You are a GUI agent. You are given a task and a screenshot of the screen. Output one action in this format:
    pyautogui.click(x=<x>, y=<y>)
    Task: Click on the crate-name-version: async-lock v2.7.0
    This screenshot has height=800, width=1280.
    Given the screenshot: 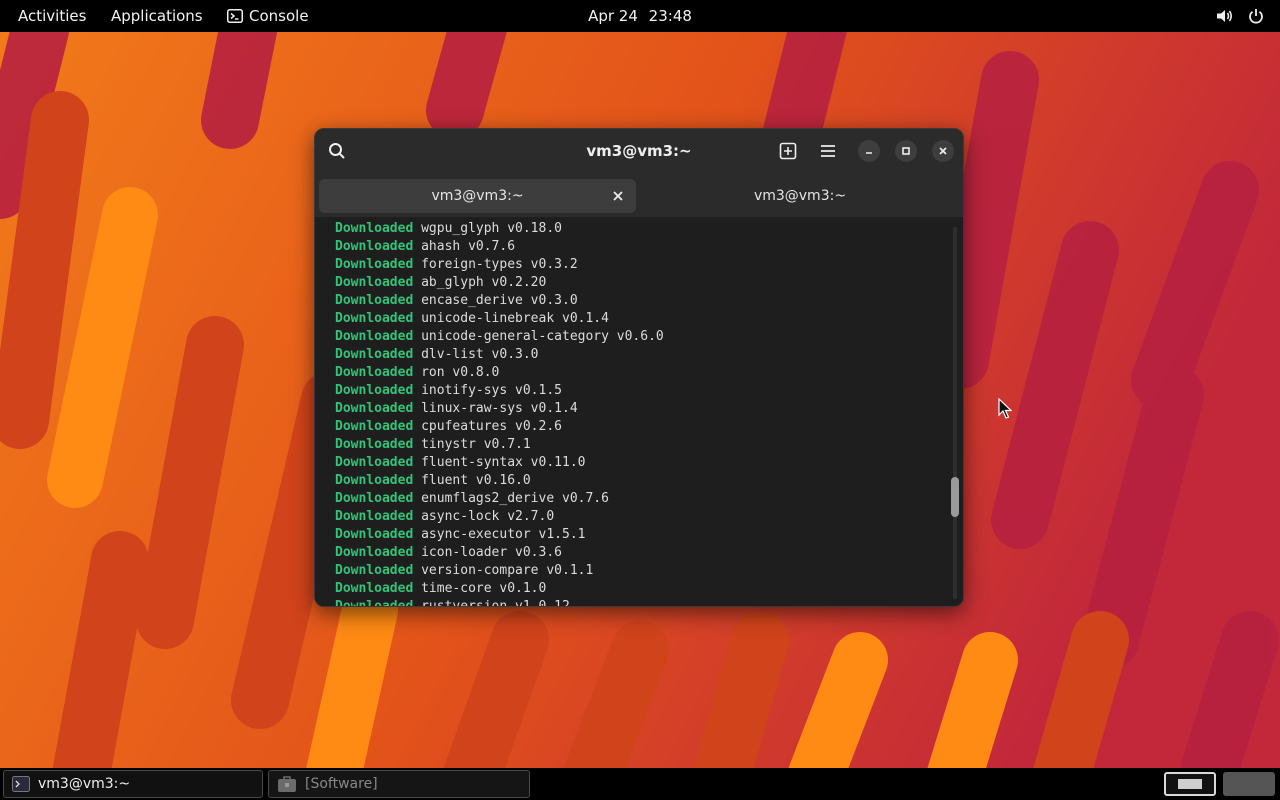 What is the action you would take?
    pyautogui.click(x=488, y=516)
    